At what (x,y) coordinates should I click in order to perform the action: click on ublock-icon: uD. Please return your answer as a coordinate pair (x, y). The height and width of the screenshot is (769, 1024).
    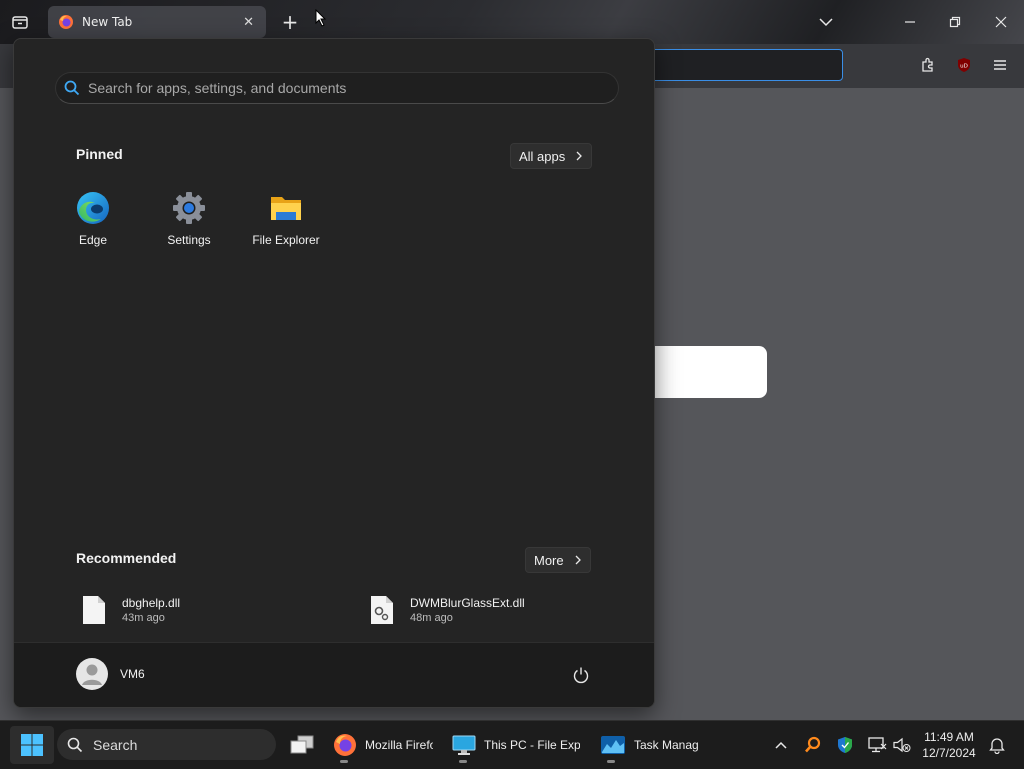
    Looking at the image, I should click on (964, 65).